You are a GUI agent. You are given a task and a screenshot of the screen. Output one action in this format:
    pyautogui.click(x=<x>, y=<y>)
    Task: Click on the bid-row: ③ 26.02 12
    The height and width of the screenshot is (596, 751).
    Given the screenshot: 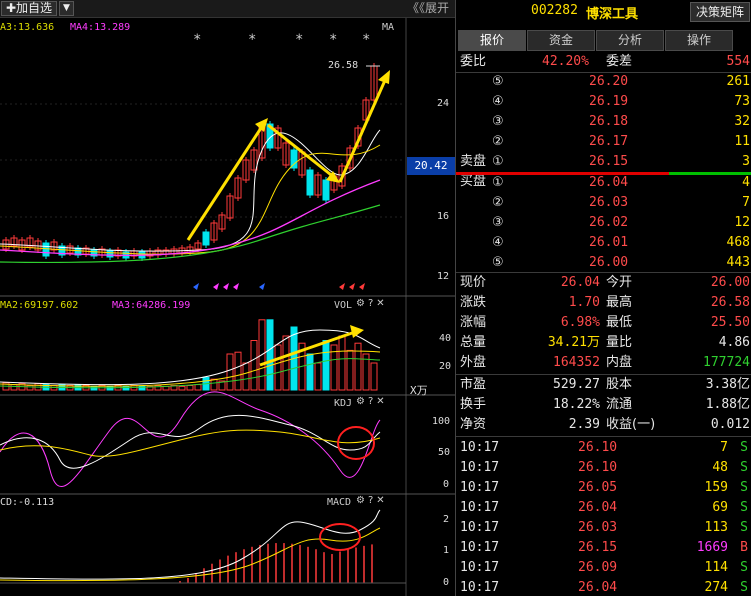 What is the action you would take?
    pyautogui.click(x=603, y=223)
    